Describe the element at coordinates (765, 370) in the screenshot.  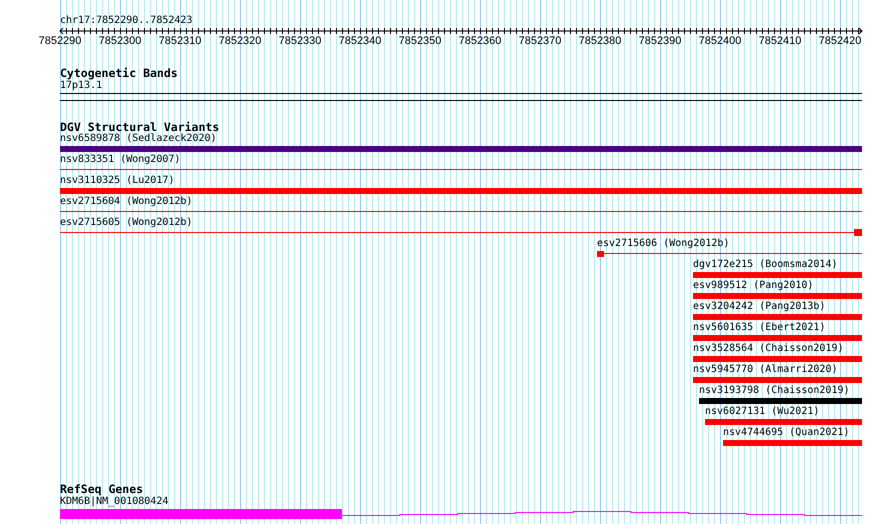
I see `feature-label: nsv5945770 (Almarri2020)` at that location.